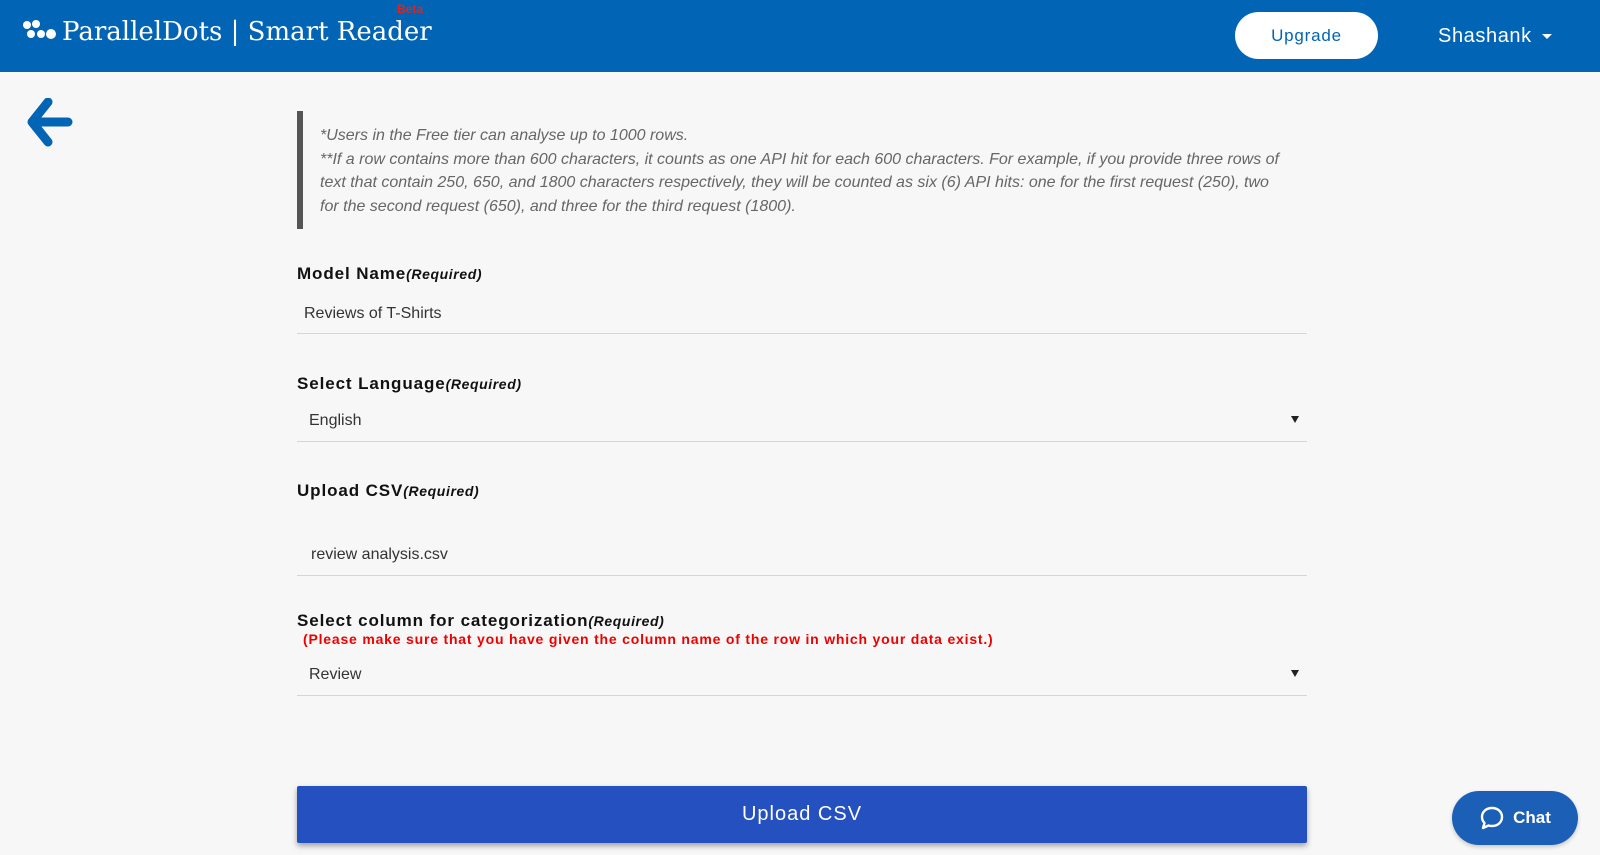  I want to click on dots-logo-icon, so click(39, 29).